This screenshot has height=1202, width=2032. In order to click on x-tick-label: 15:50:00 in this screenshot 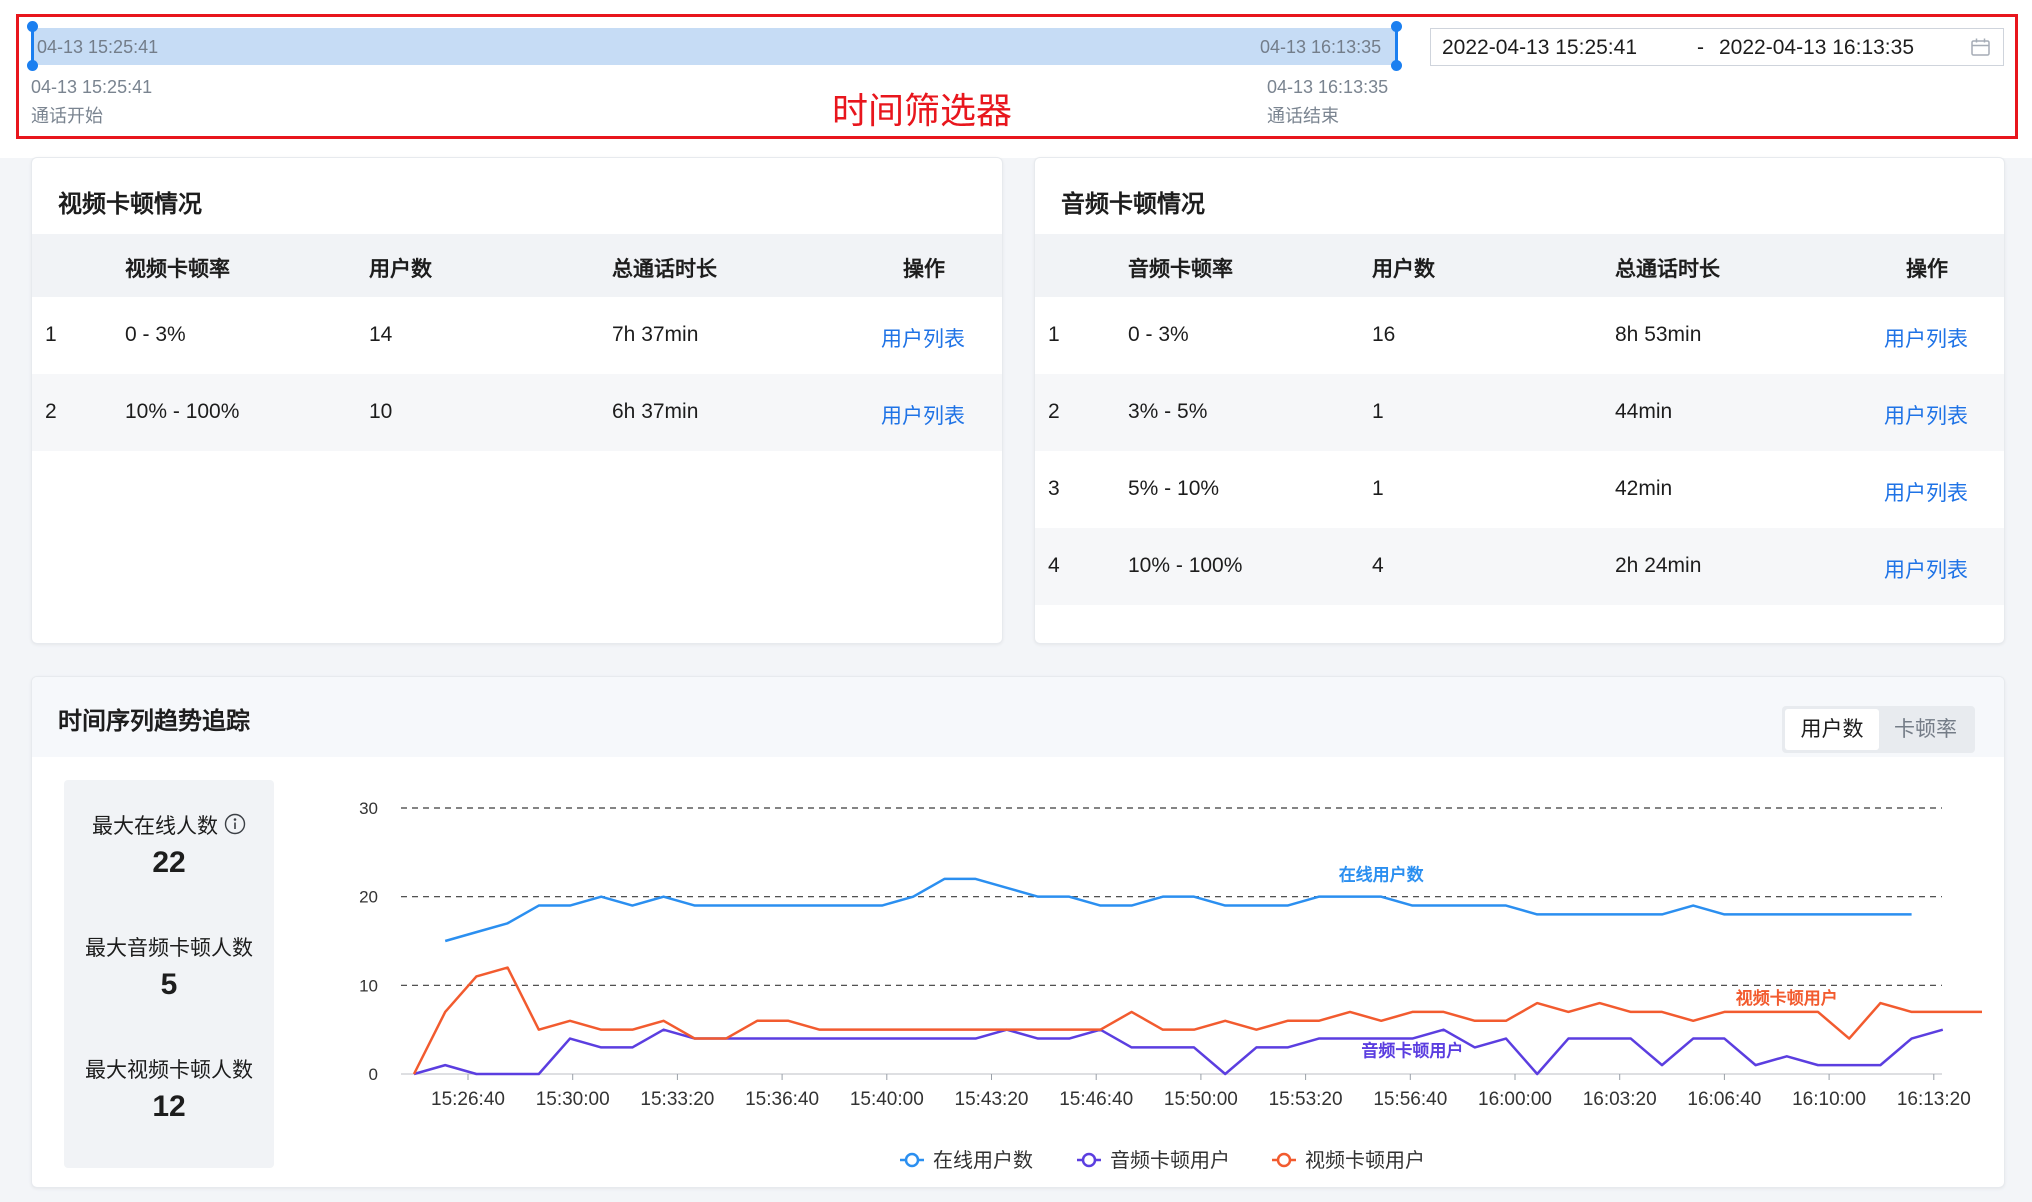, I will do `click(1201, 1099)`.